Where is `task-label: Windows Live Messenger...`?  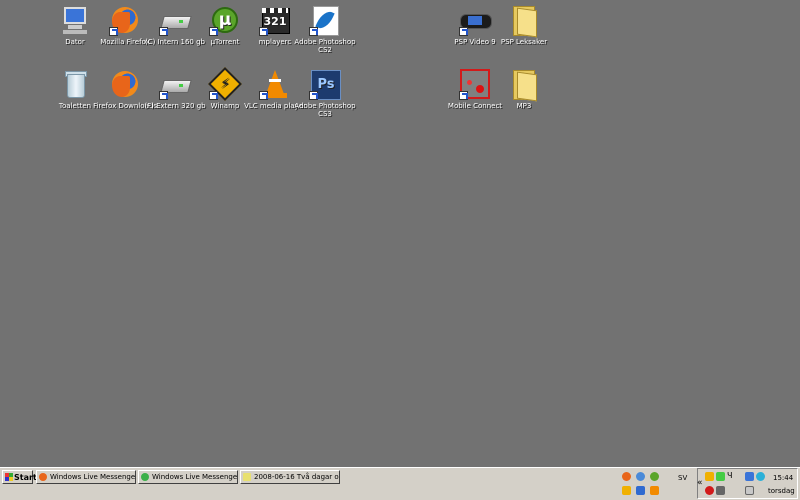 task-label: Windows Live Messenger... is located at coordinates (93, 477).